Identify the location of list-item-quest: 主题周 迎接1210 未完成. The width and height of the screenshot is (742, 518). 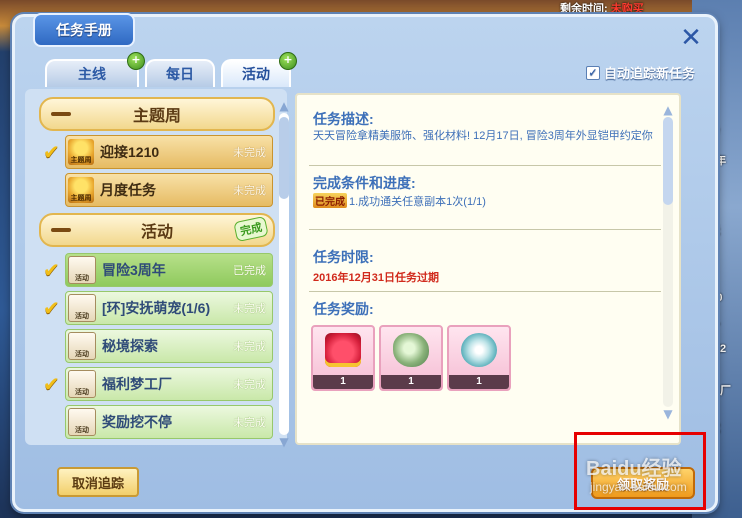
(169, 152).